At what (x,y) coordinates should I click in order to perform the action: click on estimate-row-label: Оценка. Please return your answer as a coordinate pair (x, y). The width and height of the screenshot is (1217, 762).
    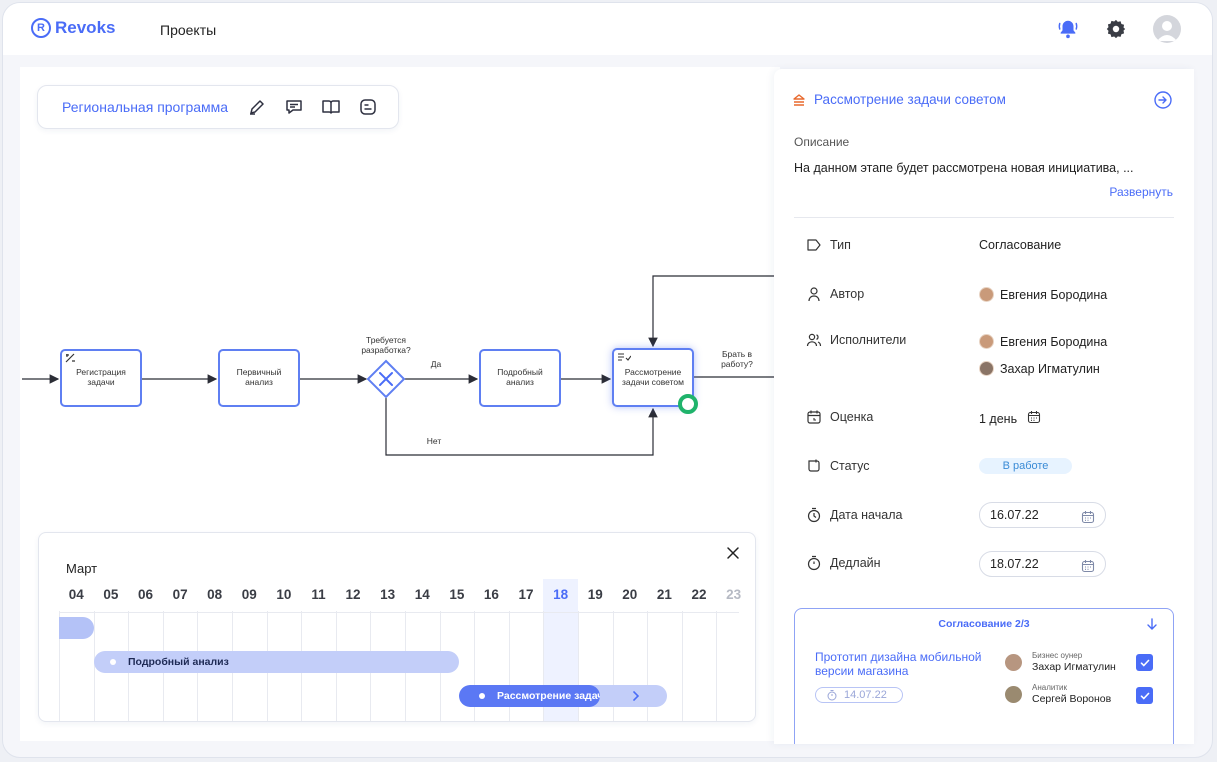
    Looking at the image, I should click on (839, 417).